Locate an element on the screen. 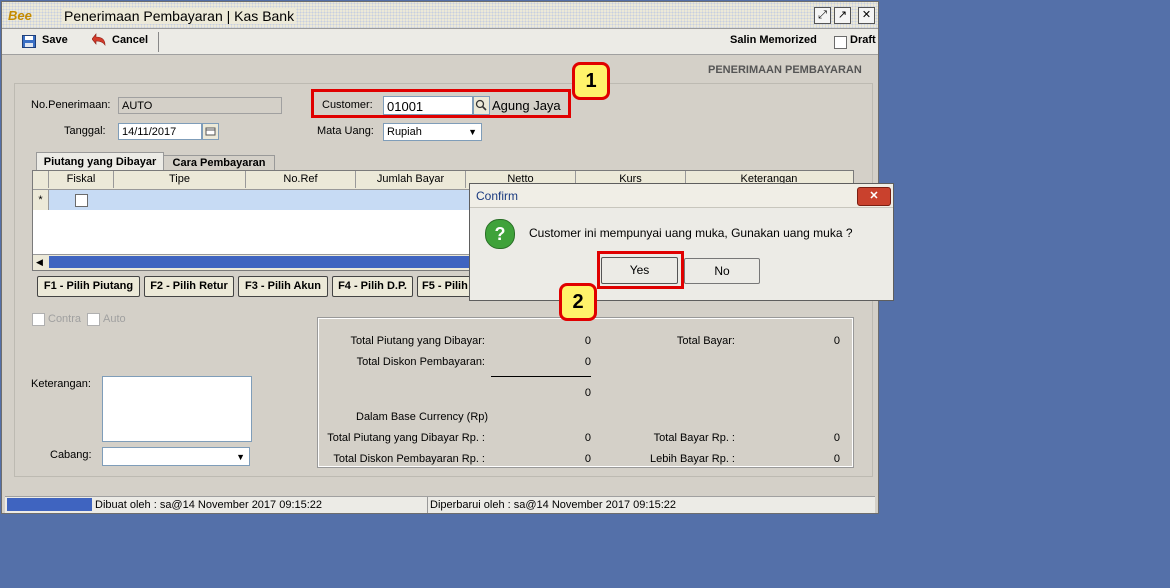 Image resolution: width=1170 pixels, height=588 pixels. tab-cara-pembayaran: Cara Pembayaran is located at coordinates (219, 163).